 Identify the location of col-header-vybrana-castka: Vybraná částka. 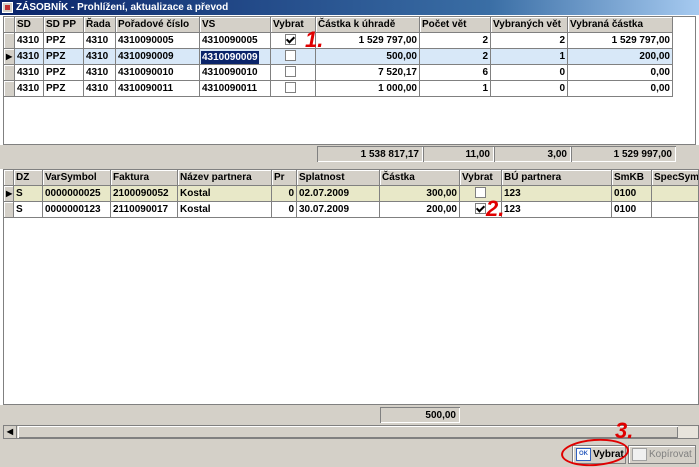
(620, 25).